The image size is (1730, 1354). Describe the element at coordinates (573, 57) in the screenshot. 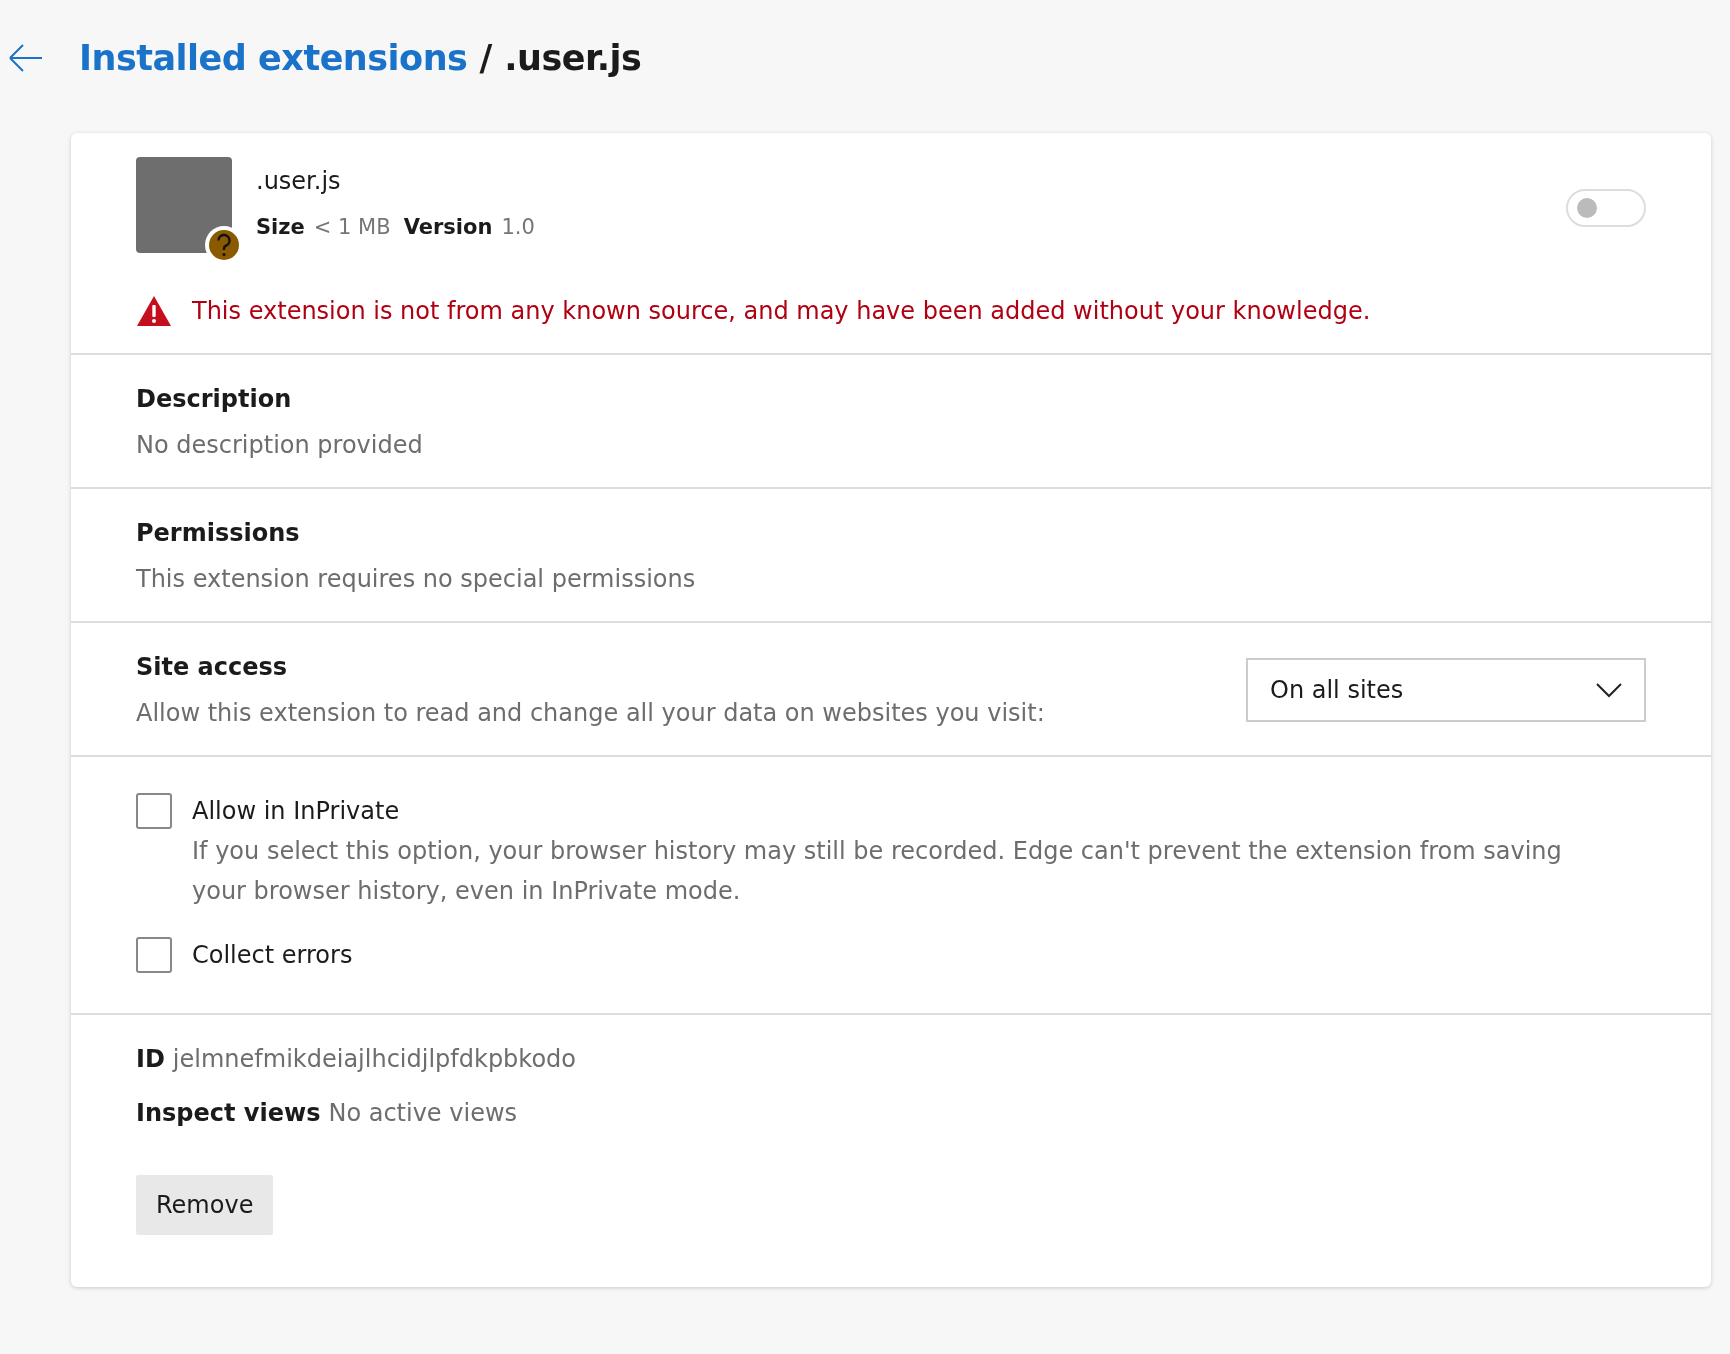

I see `page-title: .user.js` at that location.